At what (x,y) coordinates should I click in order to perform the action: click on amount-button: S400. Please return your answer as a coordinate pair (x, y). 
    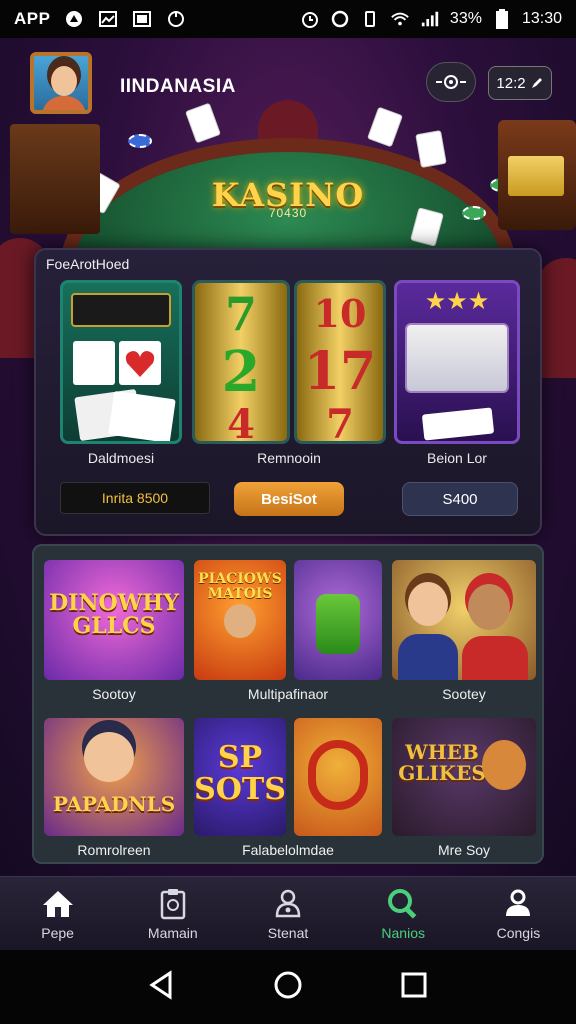
    Looking at the image, I should click on (460, 499).